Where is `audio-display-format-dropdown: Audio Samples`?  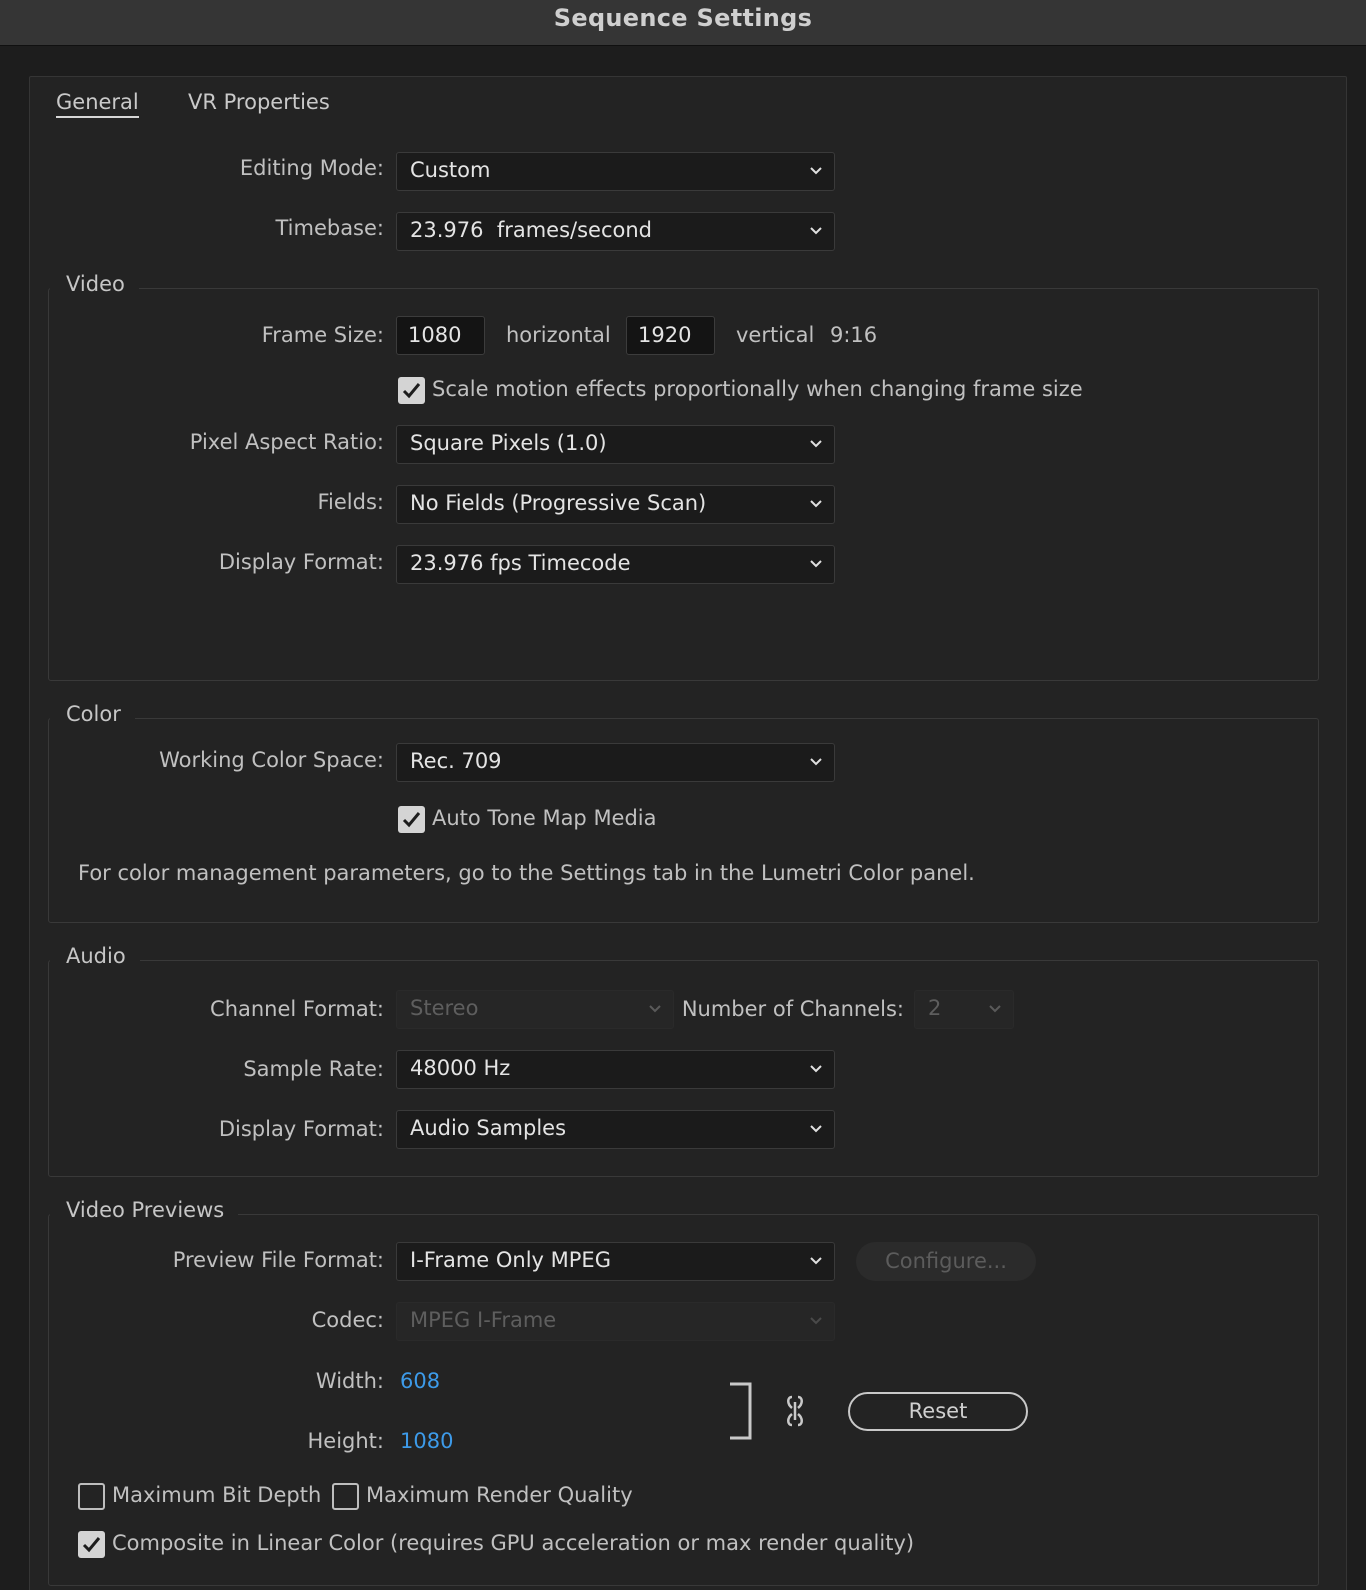 audio-display-format-dropdown: Audio Samples is located at coordinates (615, 1129).